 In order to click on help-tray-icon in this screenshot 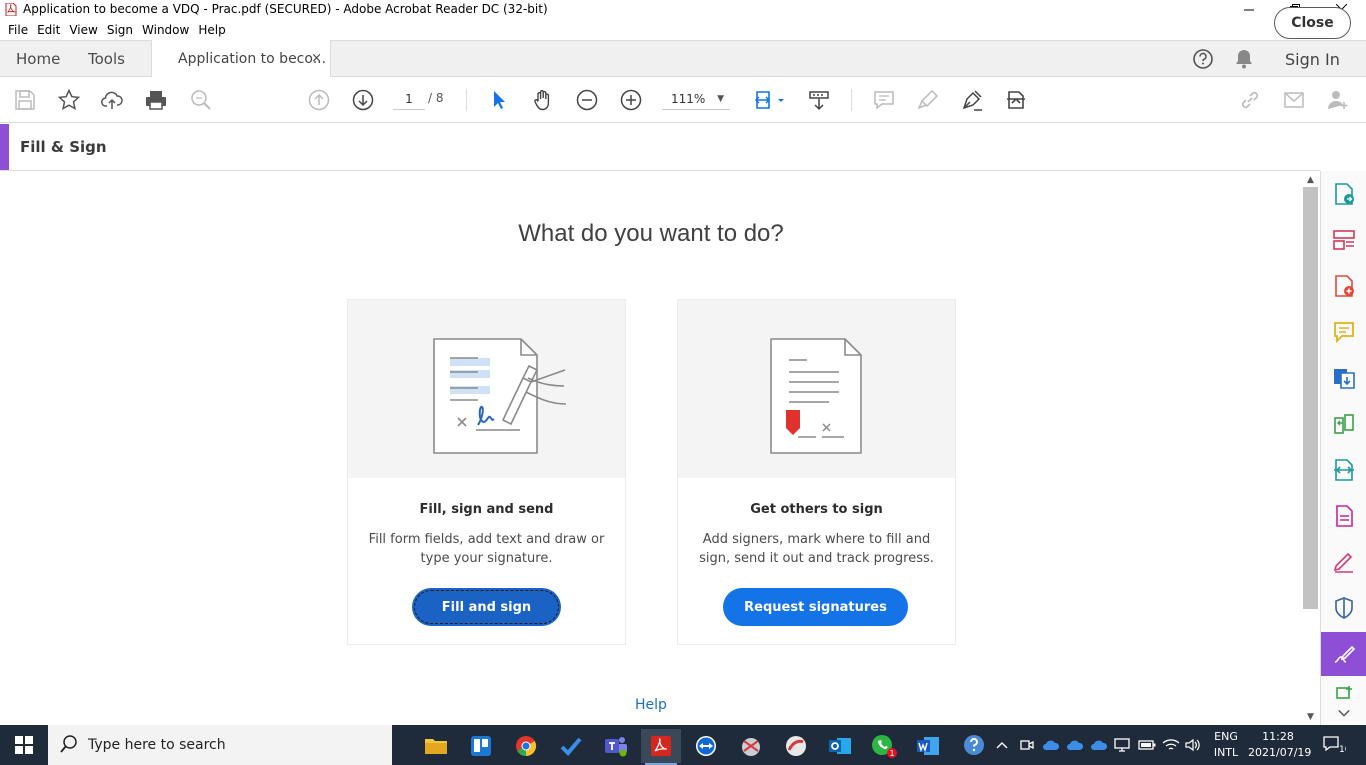, I will do `click(974, 745)`.